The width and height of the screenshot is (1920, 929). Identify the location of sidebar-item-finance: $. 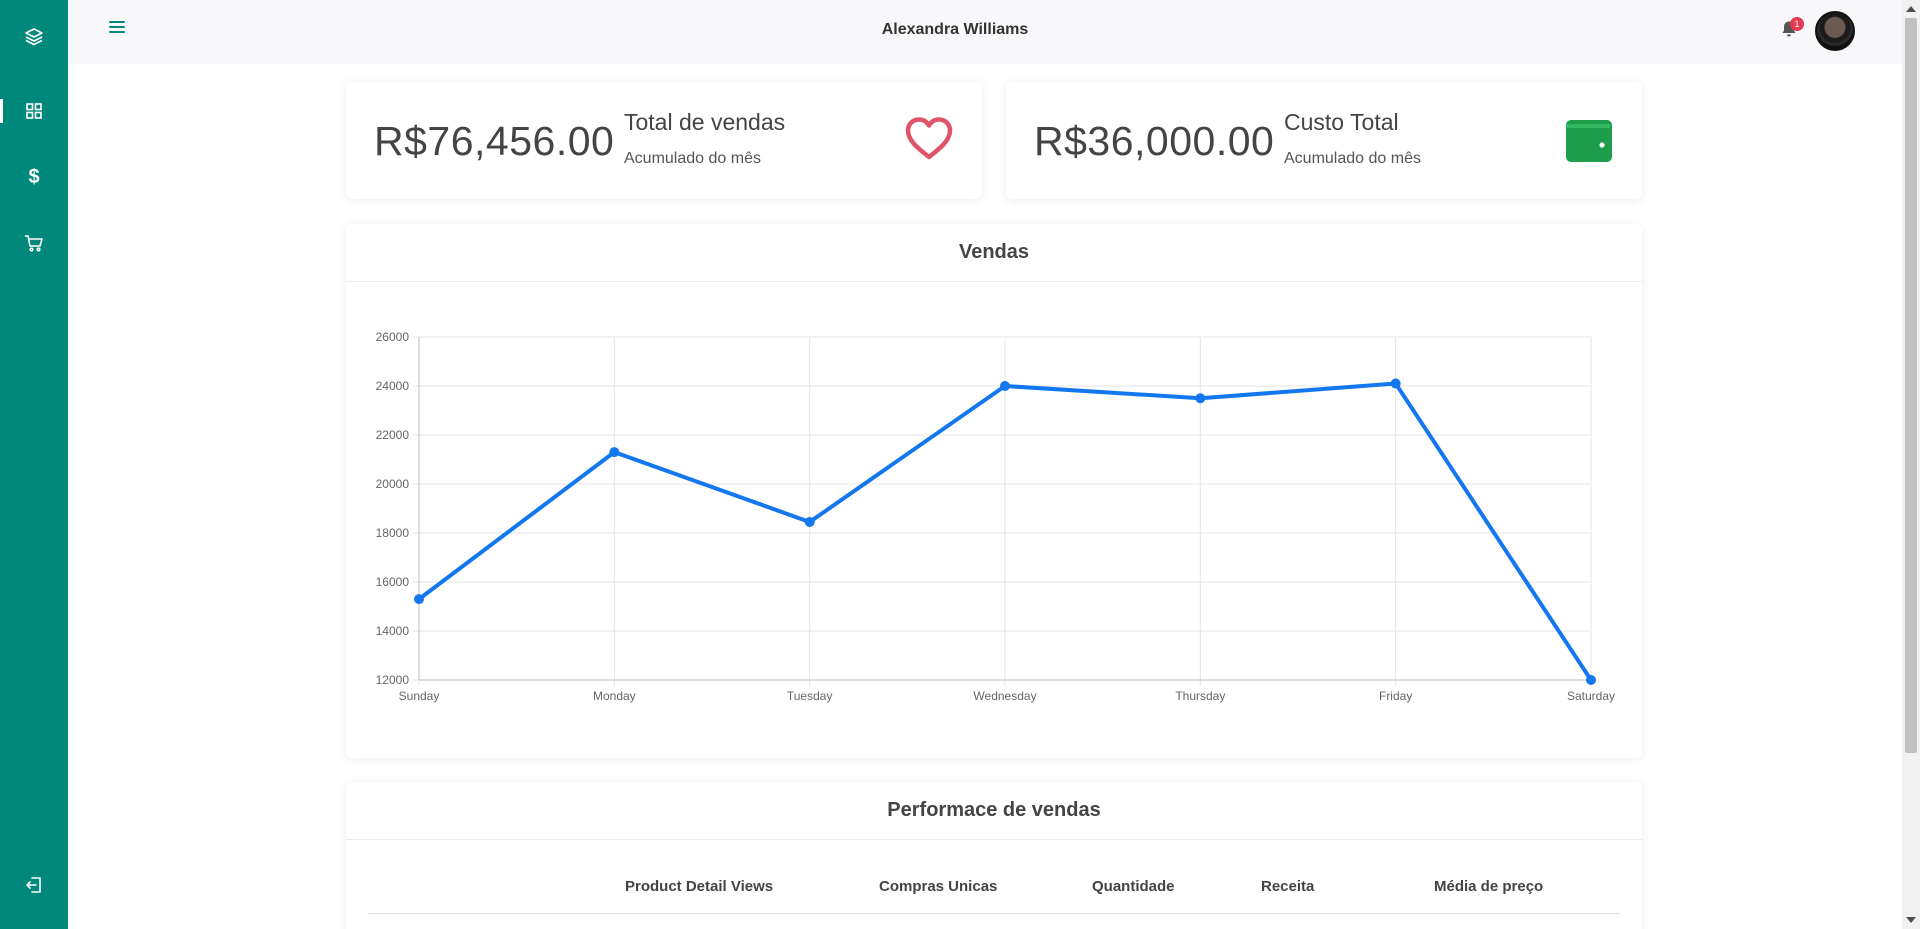
(34, 177).